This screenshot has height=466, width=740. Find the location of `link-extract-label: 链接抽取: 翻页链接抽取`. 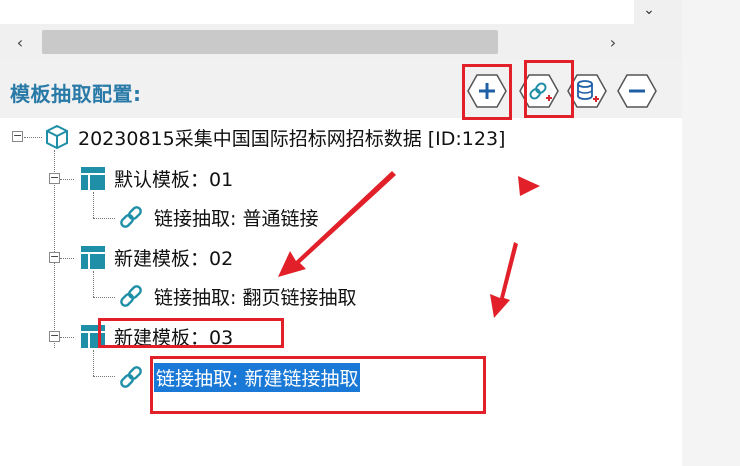

link-extract-label: 链接抽取: 翻页链接抽取 is located at coordinates (255, 297).